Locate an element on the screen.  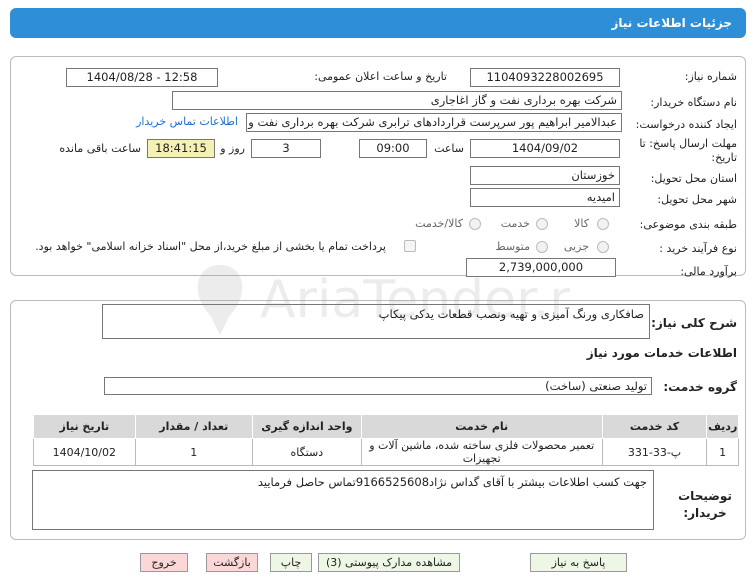
service-group-label: گروه خدمت: is located at coordinates (700, 387).